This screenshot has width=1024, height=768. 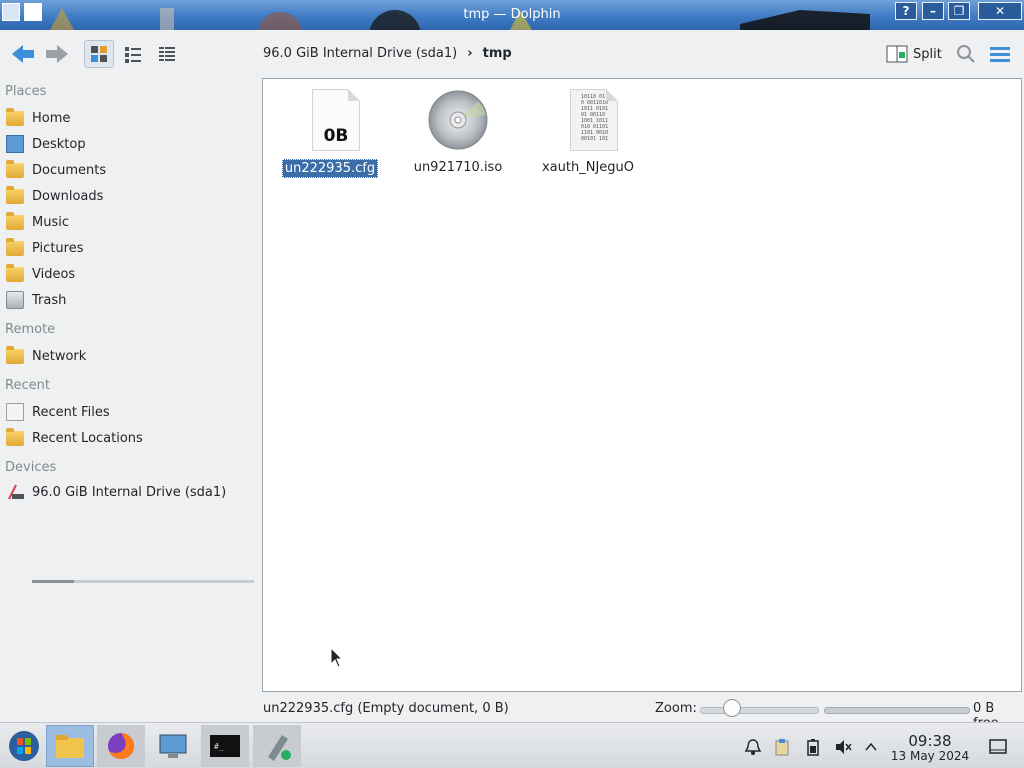 What do you see at coordinates (16, 492) in the screenshot?
I see `drive-icon` at bounding box center [16, 492].